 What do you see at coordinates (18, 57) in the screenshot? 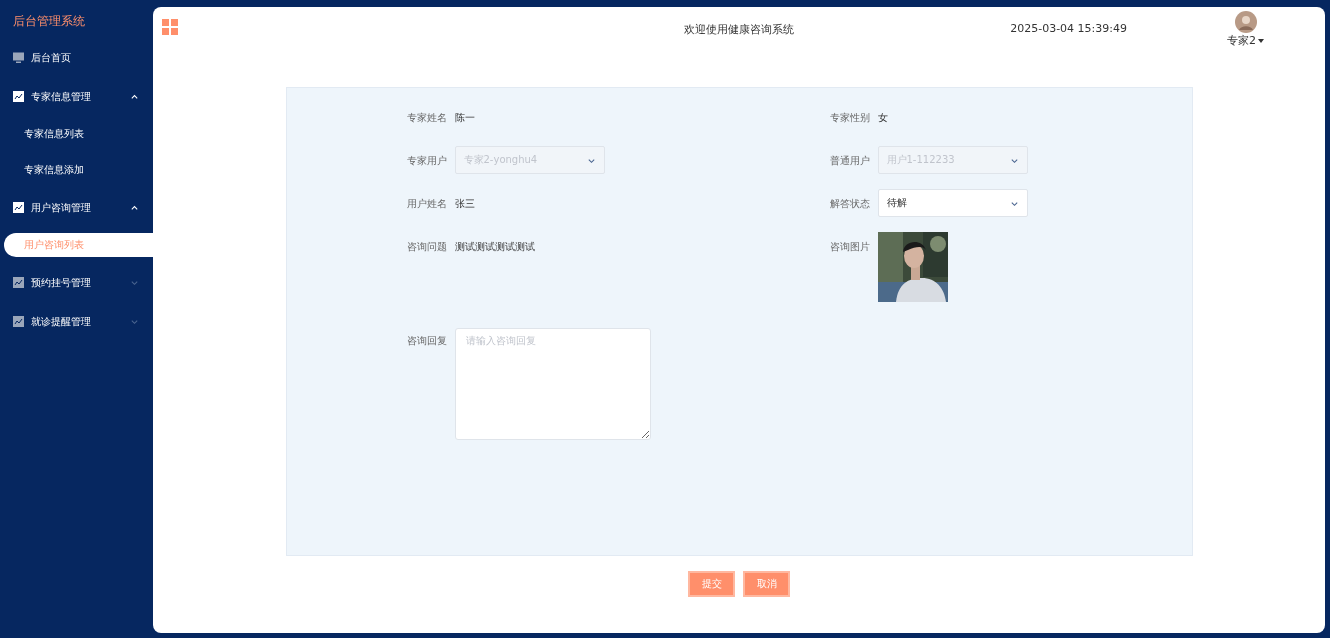
I see `monitor-icon` at bounding box center [18, 57].